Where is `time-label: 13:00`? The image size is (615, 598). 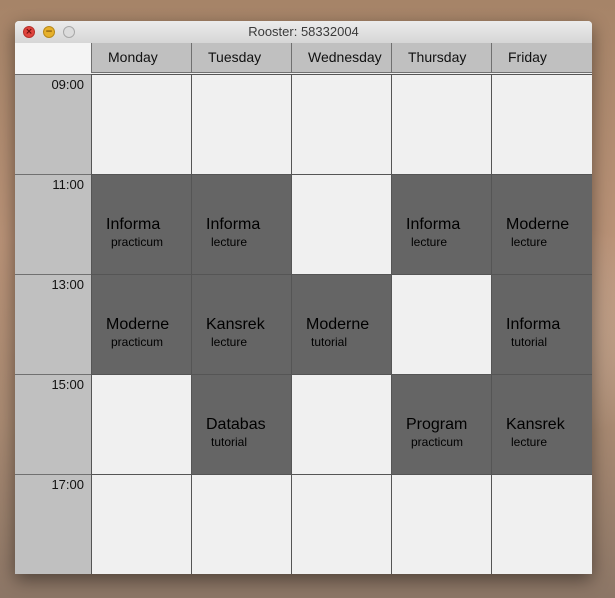 time-label: 13:00 is located at coordinates (53, 324).